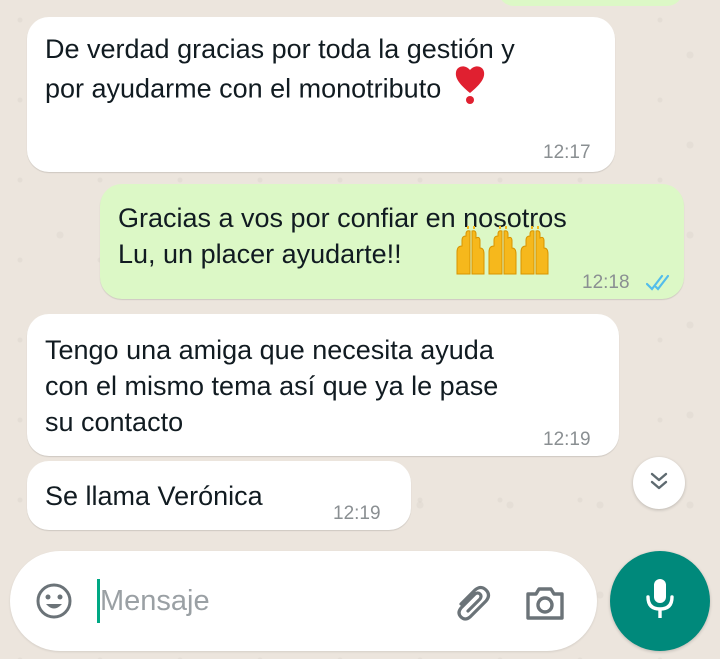  What do you see at coordinates (342, 218) in the screenshot?
I see `message-text-line-1: Gracias a vos por confiar en nosotros` at bounding box center [342, 218].